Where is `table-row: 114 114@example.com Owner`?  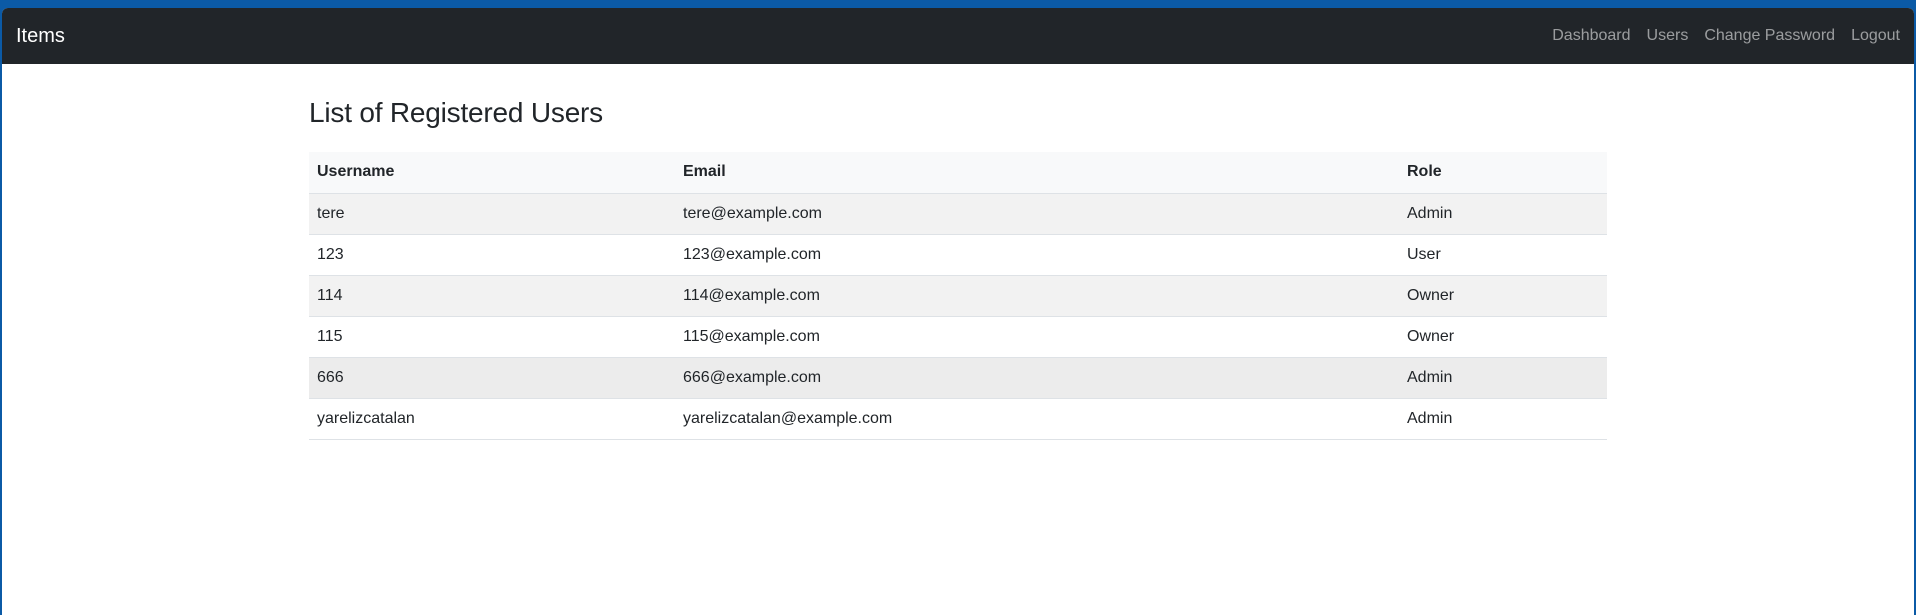
table-row: 114 114@example.com Owner is located at coordinates (958, 296).